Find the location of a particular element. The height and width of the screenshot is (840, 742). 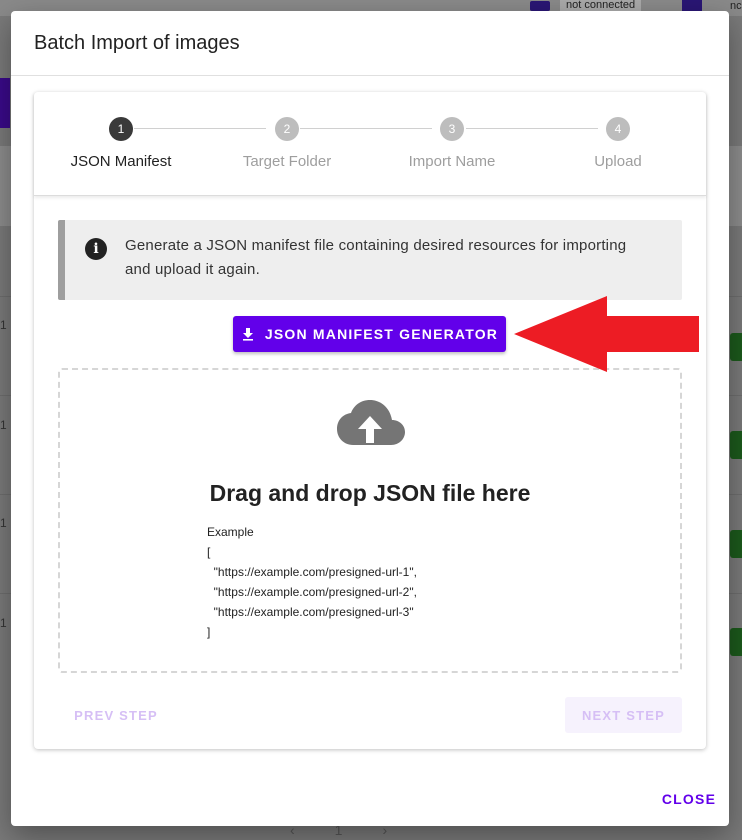

json-manifest-generator-button: JSON MANIFEST GENERATOR is located at coordinates (369, 334).